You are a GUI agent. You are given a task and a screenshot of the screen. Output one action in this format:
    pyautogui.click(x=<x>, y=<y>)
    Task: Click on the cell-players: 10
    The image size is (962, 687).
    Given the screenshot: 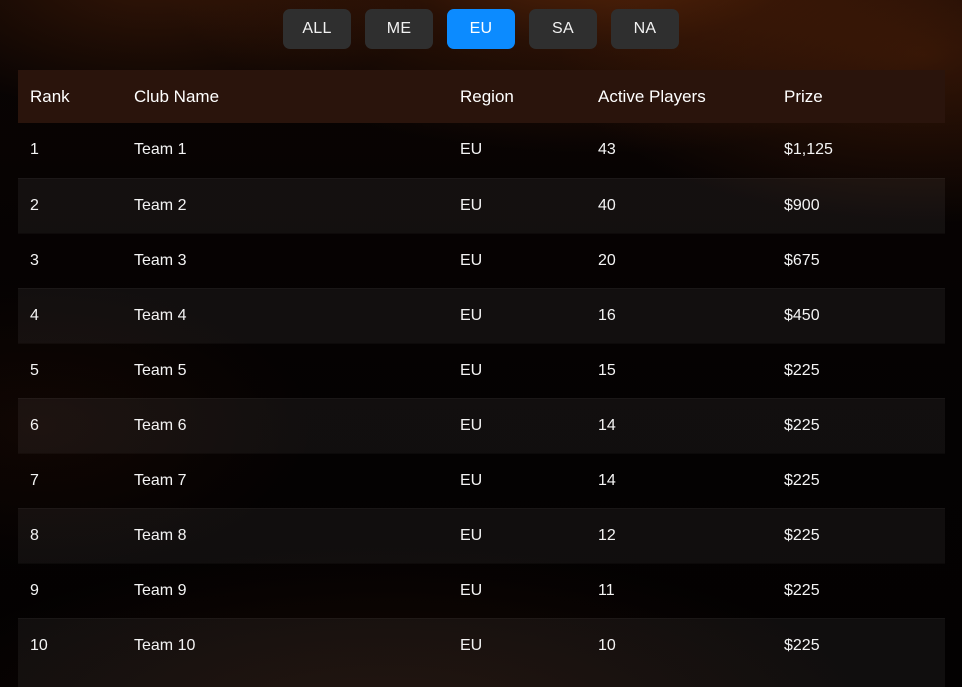 What is the action you would take?
    pyautogui.click(x=607, y=645)
    